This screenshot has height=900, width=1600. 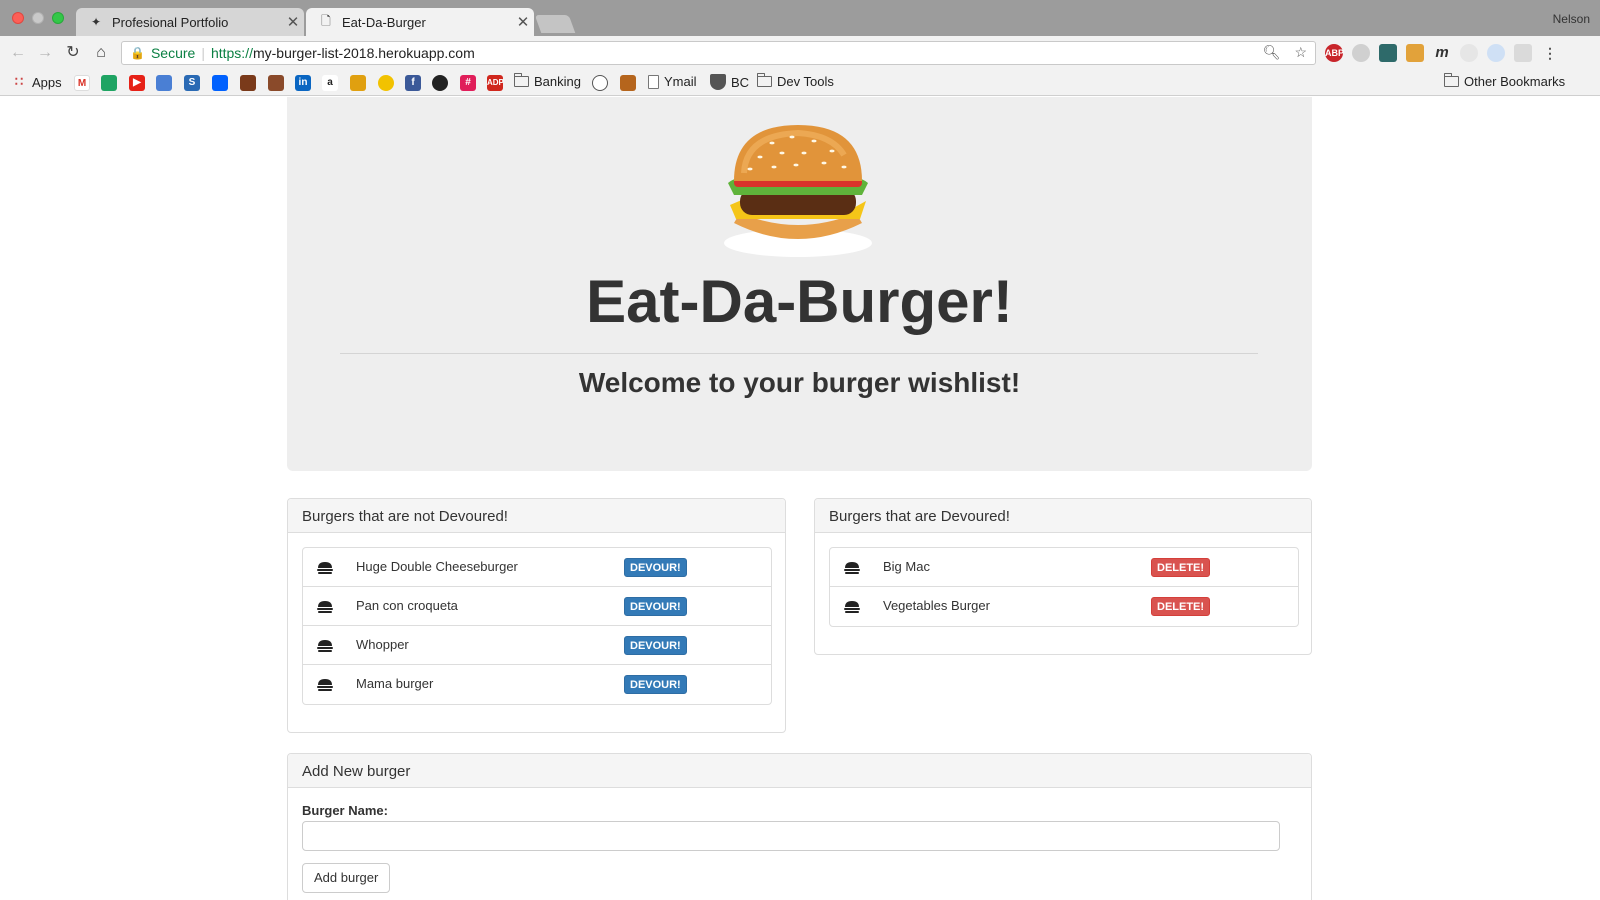 What do you see at coordinates (18, 18) in the screenshot?
I see `window-close-button` at bounding box center [18, 18].